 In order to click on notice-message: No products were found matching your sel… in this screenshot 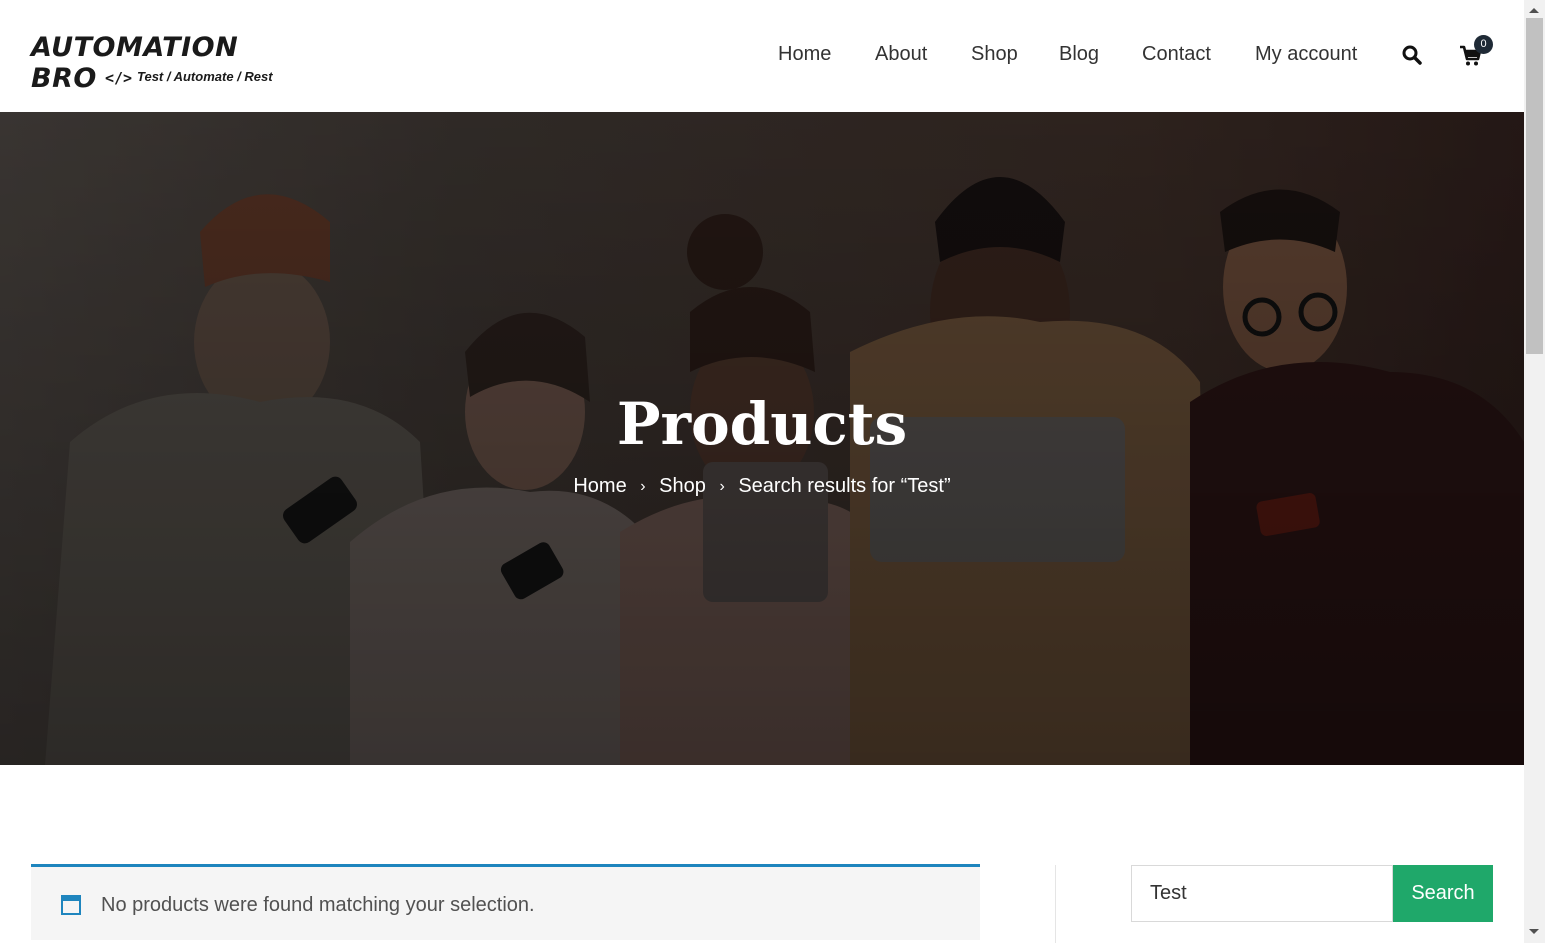, I will do `click(318, 905)`.